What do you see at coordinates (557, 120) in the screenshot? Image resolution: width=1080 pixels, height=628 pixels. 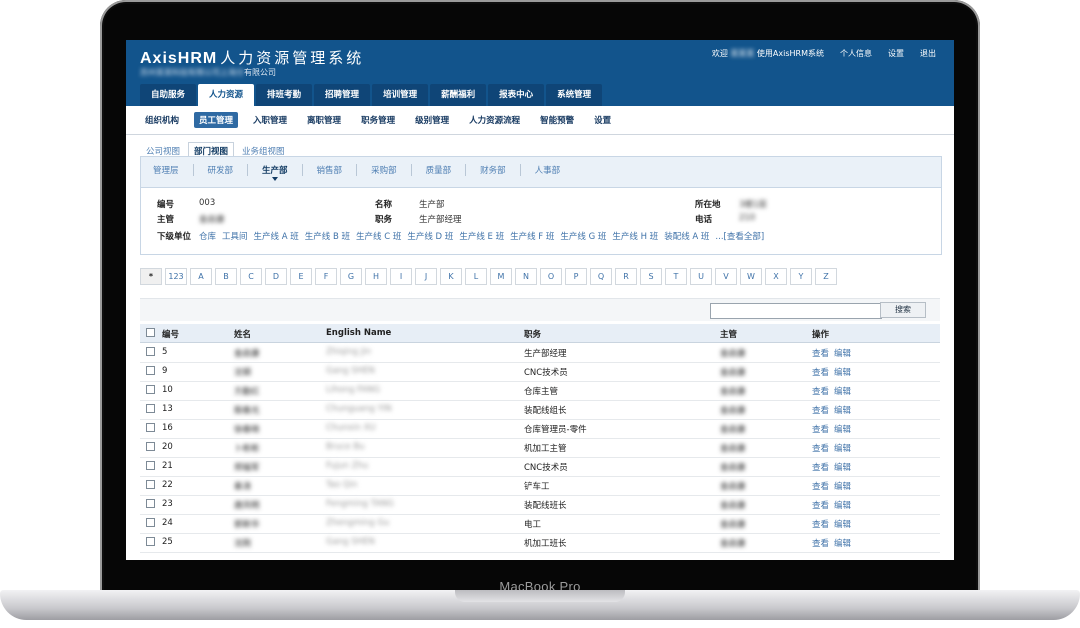 I see `subnav-alerts: 智能预警` at bounding box center [557, 120].